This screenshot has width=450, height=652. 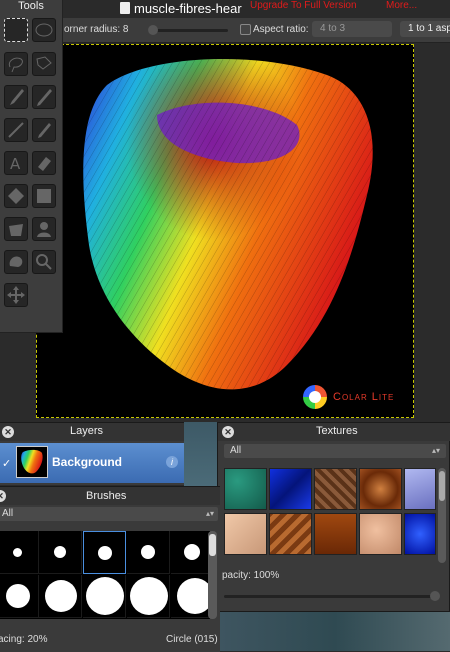 I want to click on layers-title: Layers, so click(x=87, y=431).